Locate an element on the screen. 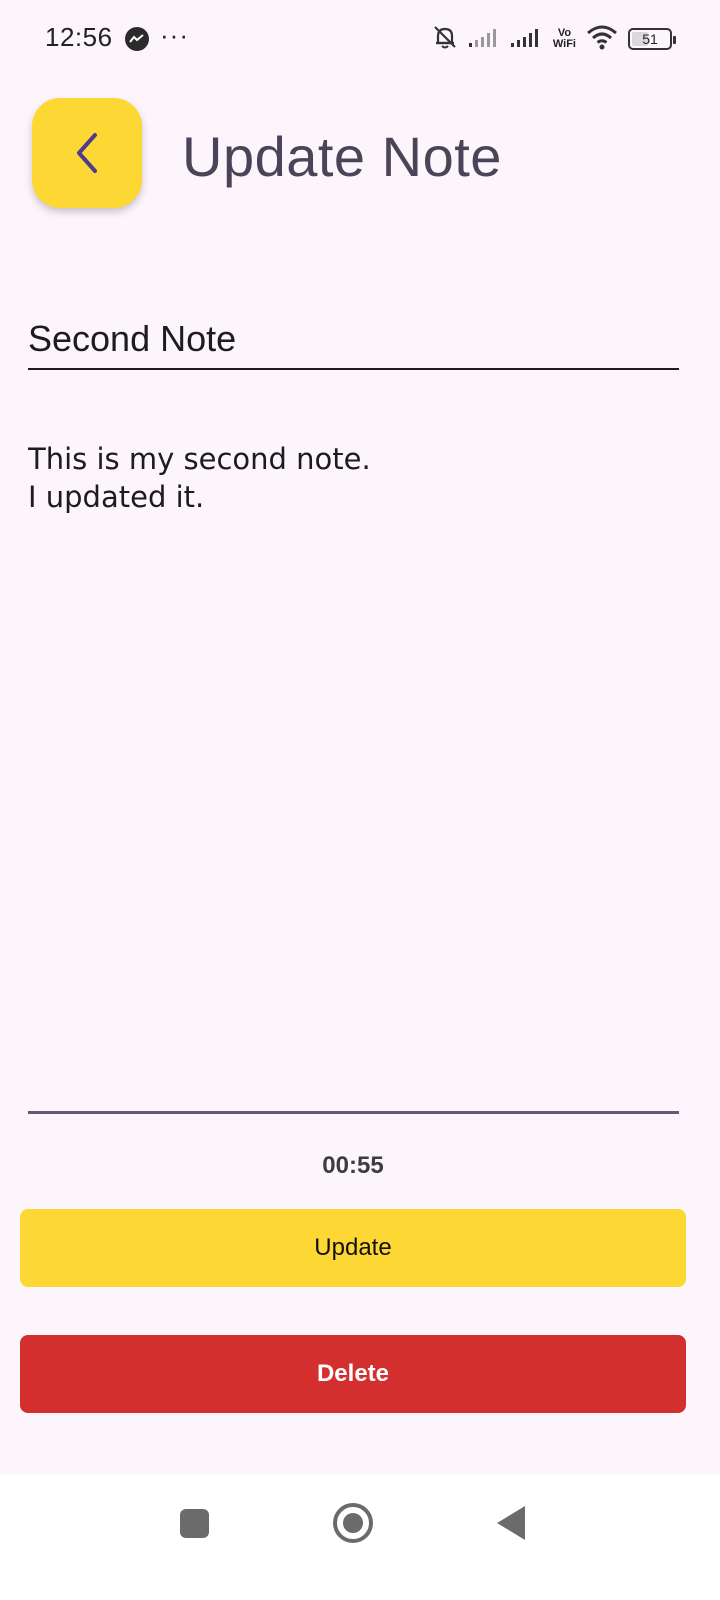 This screenshot has height=1600, width=720. wifi-icon is located at coordinates (602, 39).